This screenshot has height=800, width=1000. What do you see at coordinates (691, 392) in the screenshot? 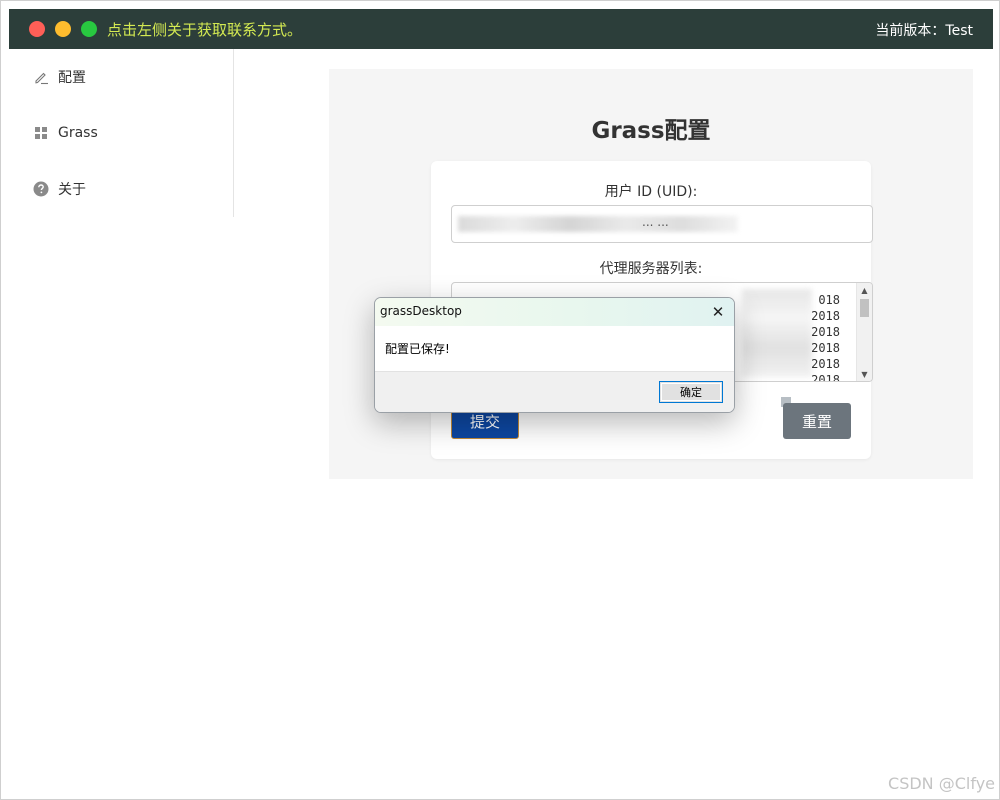
I see `dialog-ok-button: 确定` at bounding box center [691, 392].